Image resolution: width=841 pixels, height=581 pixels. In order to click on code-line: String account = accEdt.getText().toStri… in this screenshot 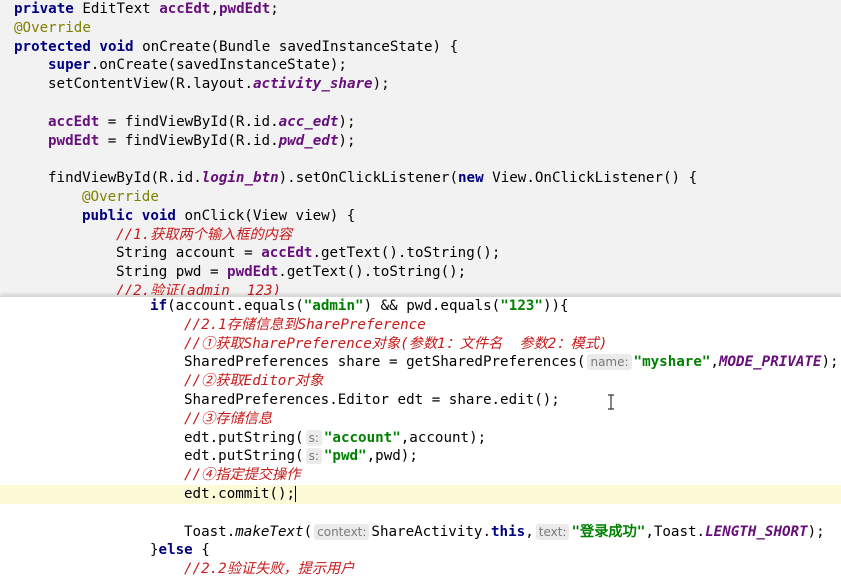, I will do `click(420, 253)`.